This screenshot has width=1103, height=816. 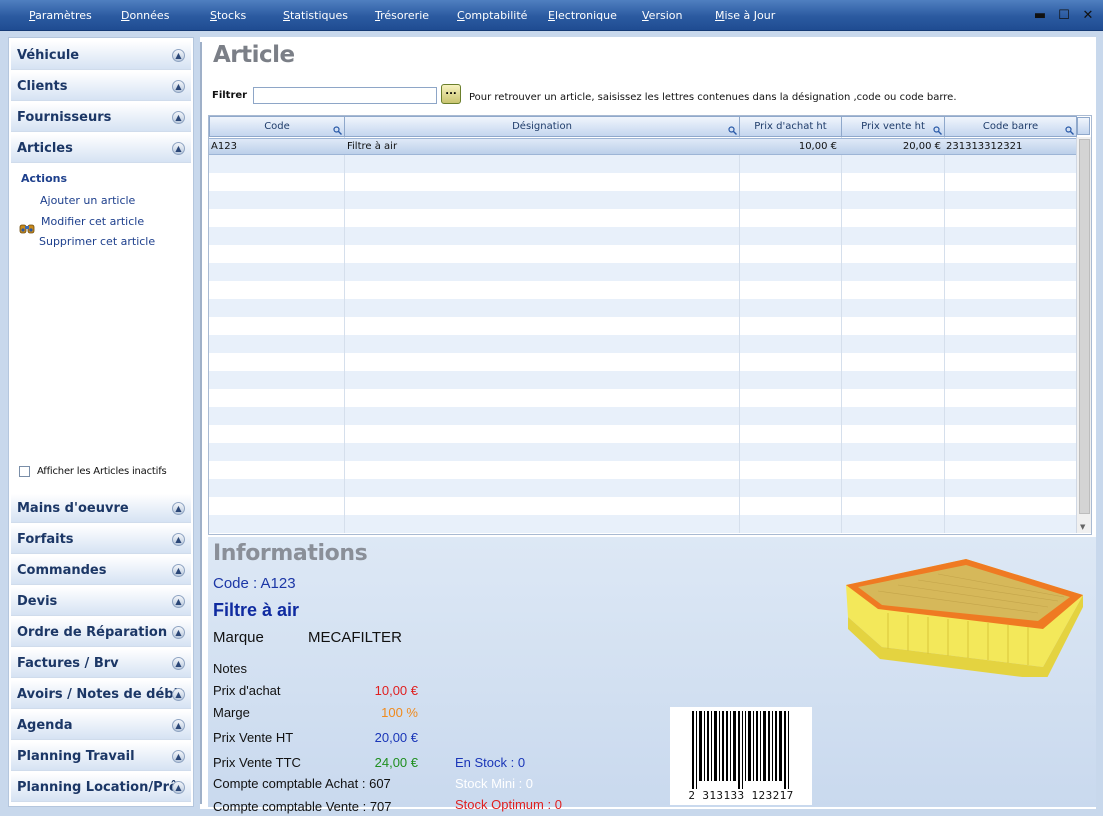 What do you see at coordinates (101, 787) in the screenshot?
I see `nav-planning-location: Planning Location/Prêt ▲` at bounding box center [101, 787].